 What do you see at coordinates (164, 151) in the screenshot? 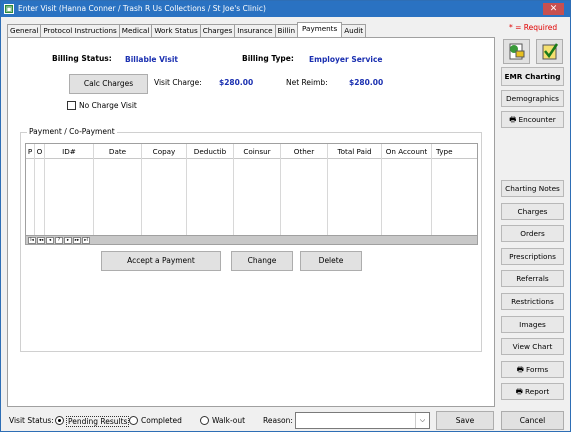
I see `col-header-copay: Copay` at bounding box center [164, 151].